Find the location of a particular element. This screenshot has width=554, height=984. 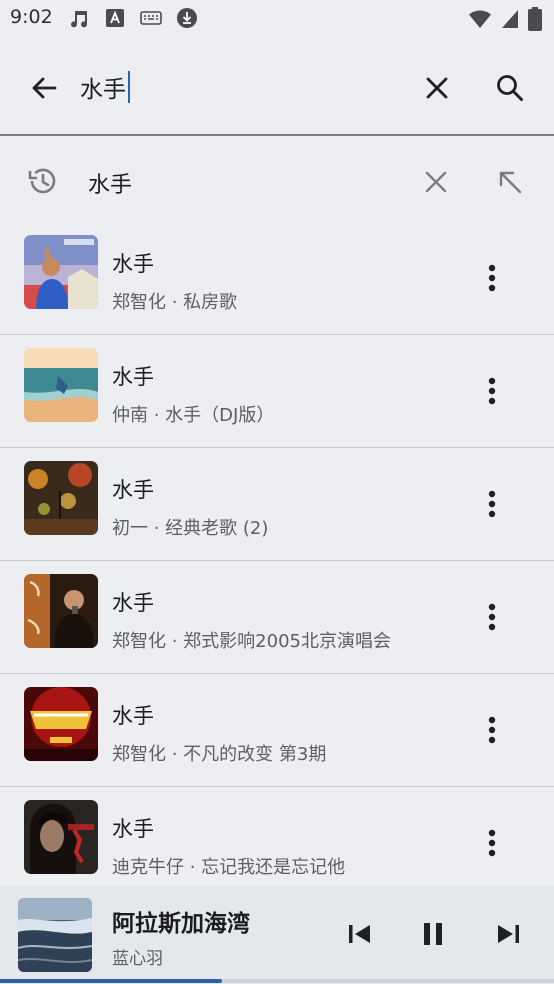

song-subtitle: 郑智化 · 私房歌 is located at coordinates (175, 302).